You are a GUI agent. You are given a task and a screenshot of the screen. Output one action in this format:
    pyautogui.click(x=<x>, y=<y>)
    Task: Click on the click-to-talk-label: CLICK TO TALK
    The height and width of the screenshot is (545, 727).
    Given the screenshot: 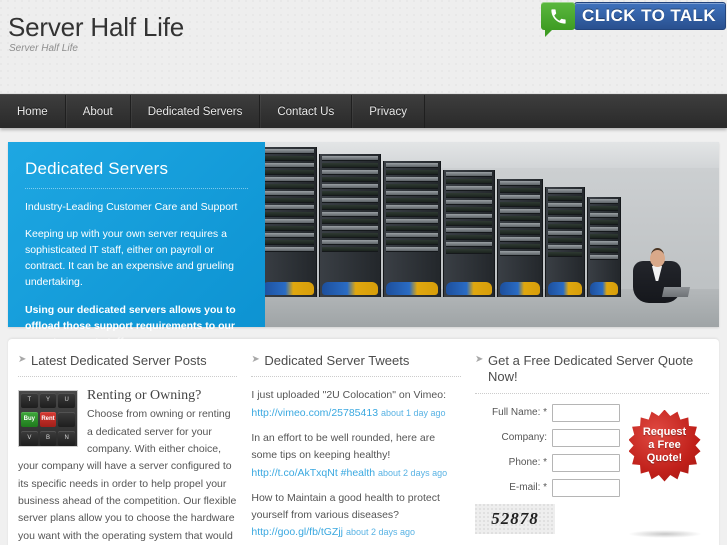 What is the action you would take?
    pyautogui.click(x=650, y=16)
    